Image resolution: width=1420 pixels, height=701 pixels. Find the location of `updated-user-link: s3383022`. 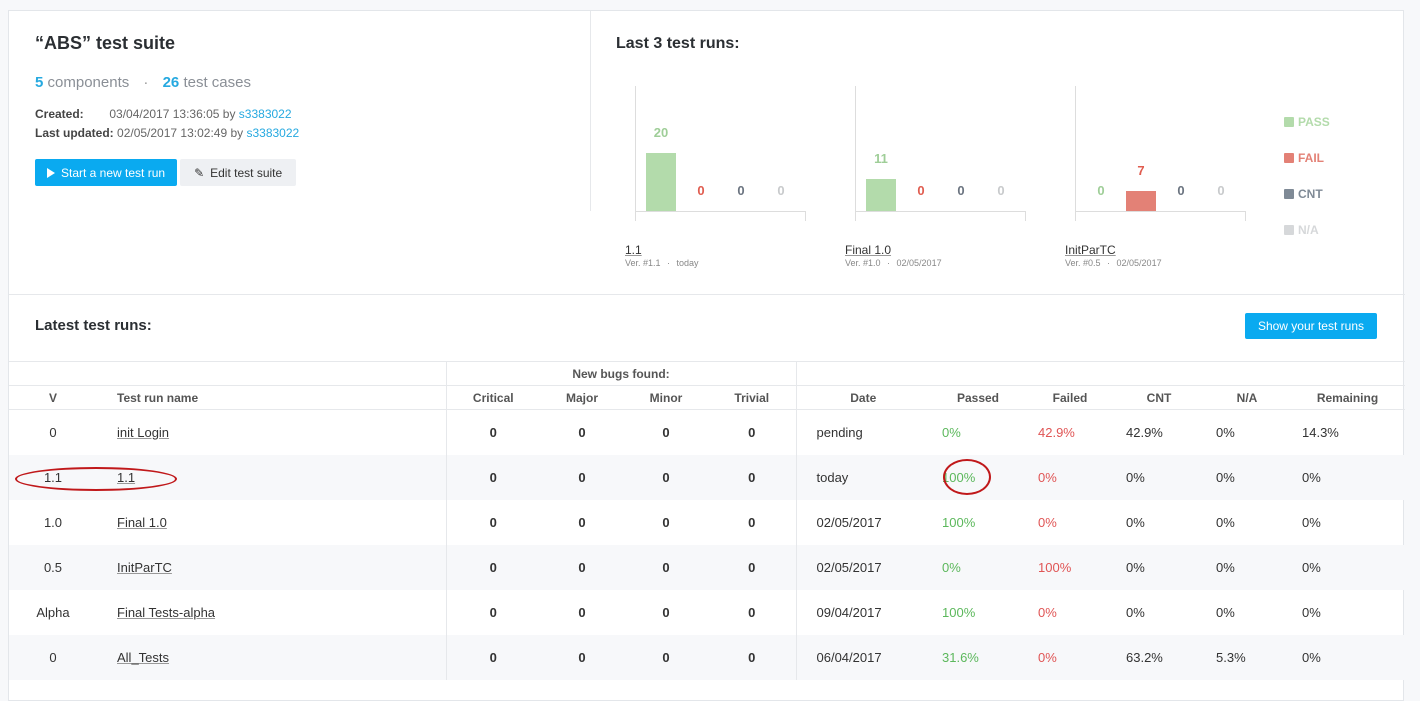

updated-user-link: s3383022 is located at coordinates (272, 133).